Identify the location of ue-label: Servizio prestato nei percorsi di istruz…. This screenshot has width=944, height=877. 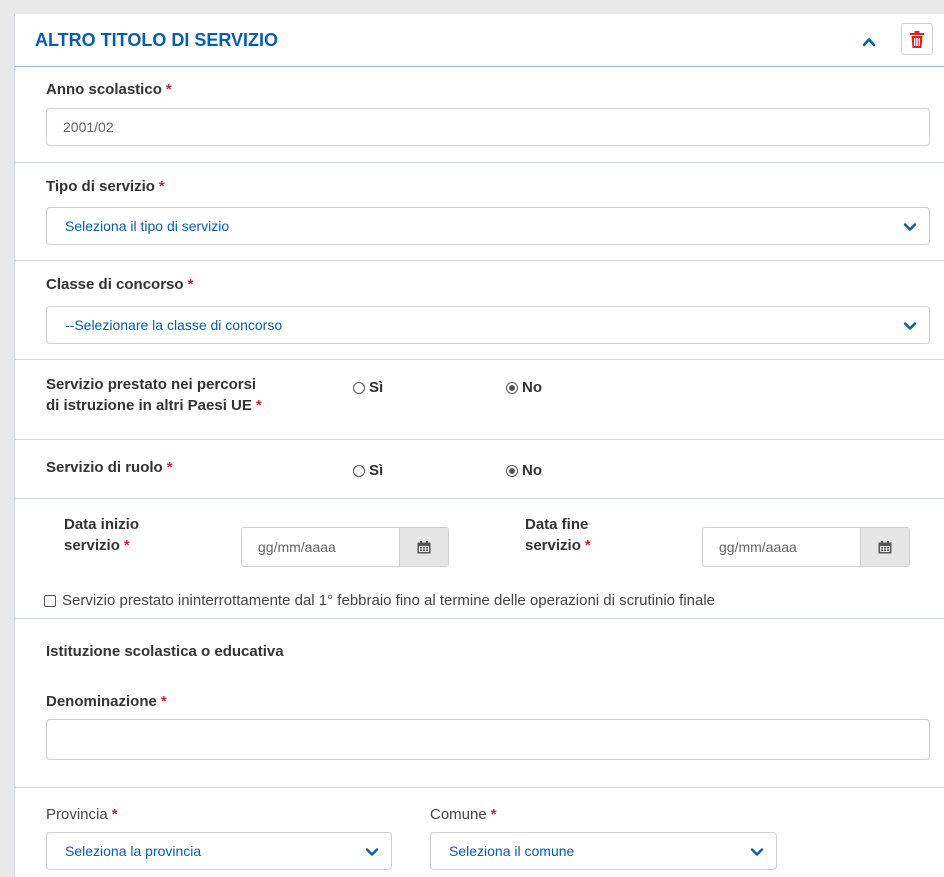
(154, 395).